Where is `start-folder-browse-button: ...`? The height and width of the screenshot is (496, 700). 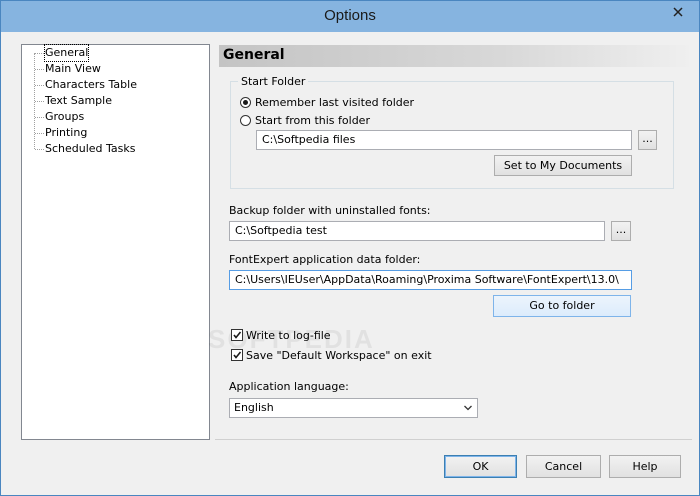 start-folder-browse-button: ... is located at coordinates (647, 140).